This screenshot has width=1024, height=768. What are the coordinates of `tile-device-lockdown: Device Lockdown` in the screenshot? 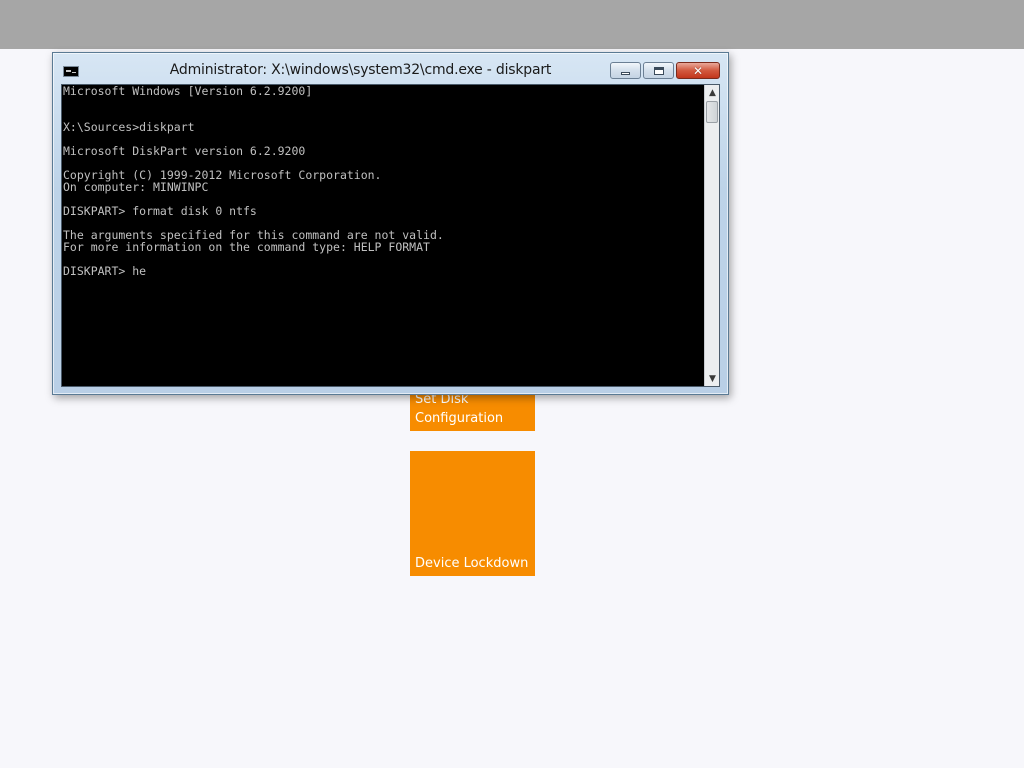 It's located at (472, 513).